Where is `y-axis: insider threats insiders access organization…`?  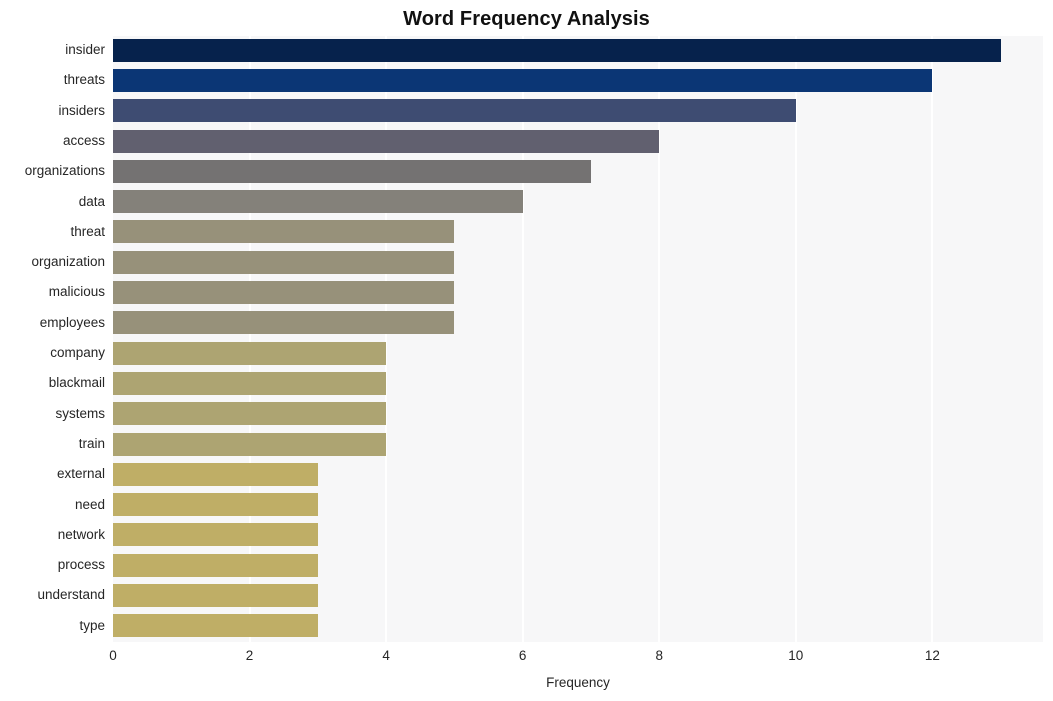
y-axis: insider threats insiders access organization… is located at coordinates (52, 339).